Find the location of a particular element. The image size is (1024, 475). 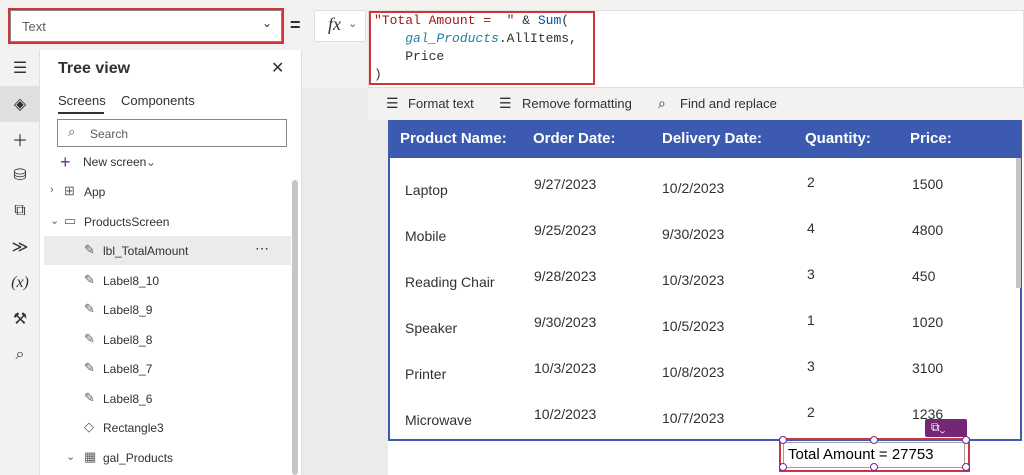

tree-item: ✎ Label8_9 is located at coordinates (167, 309).